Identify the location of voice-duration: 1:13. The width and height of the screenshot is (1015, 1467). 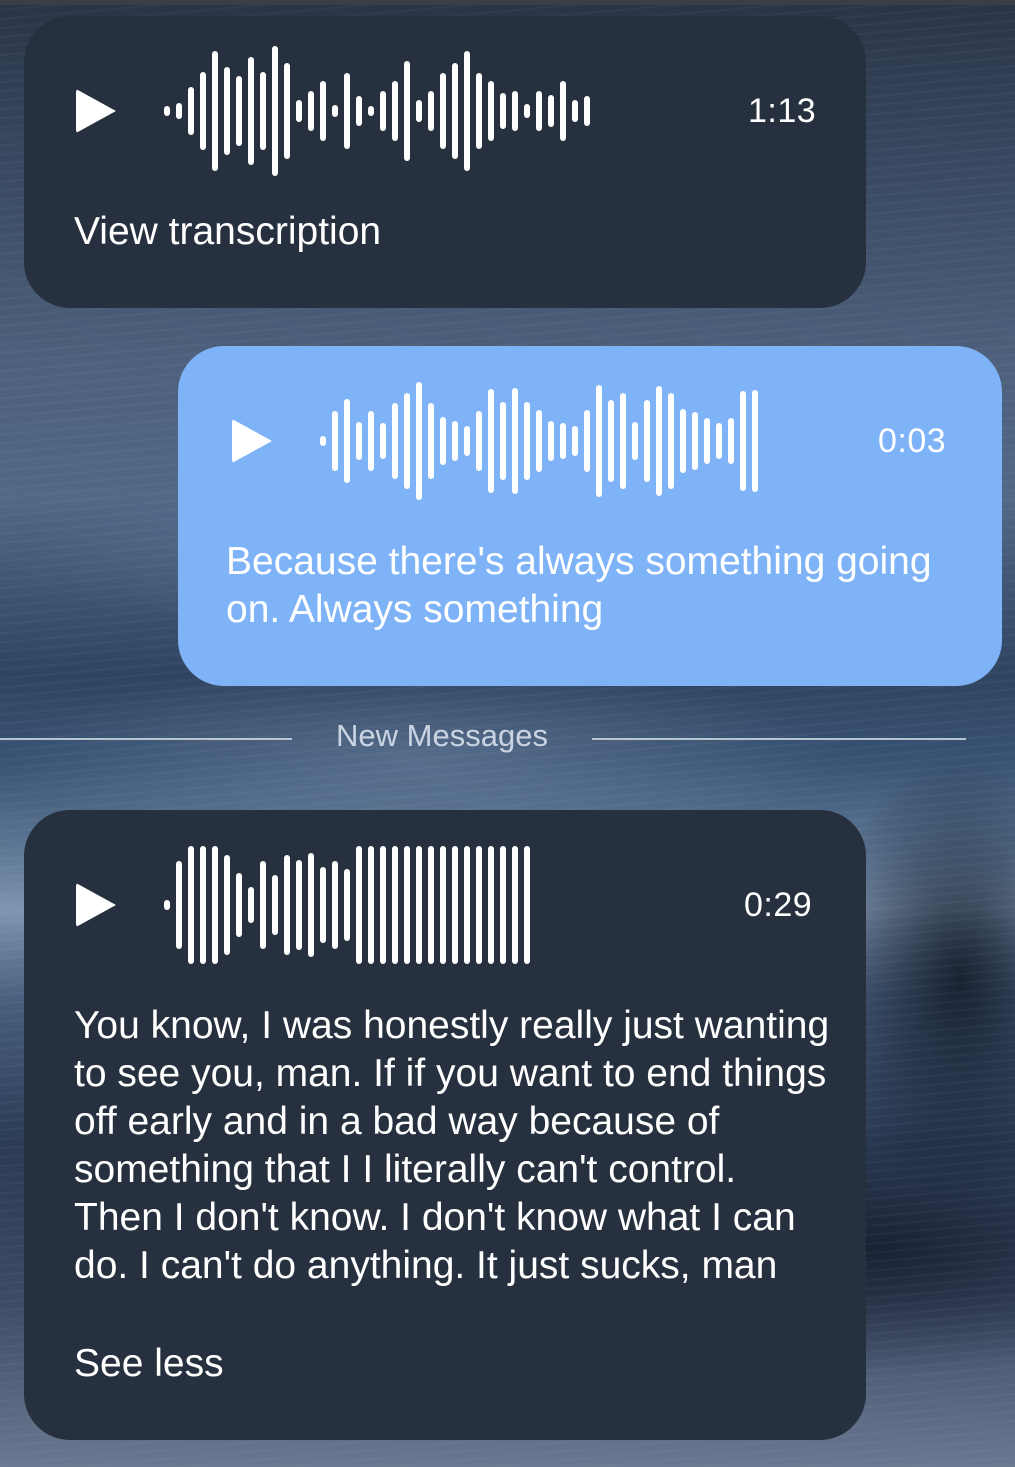
(782, 111).